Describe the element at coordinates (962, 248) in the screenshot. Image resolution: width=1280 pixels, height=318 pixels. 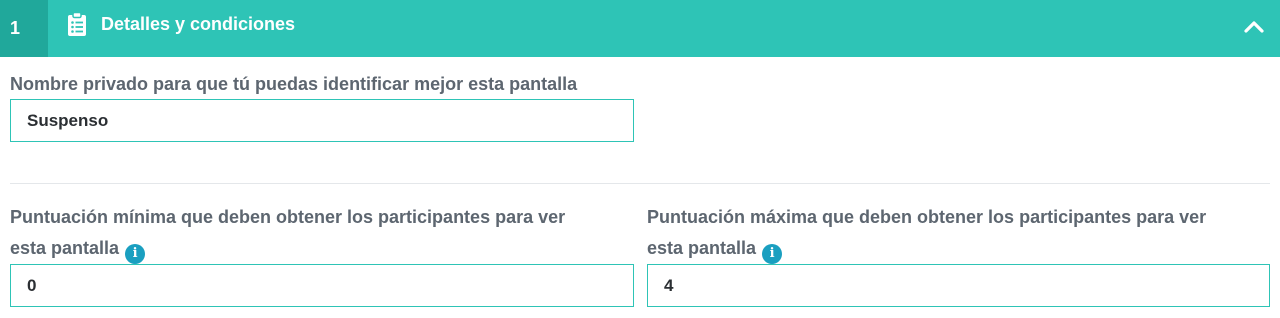
I see `max-score-label-line2: esta pantalla i` at that location.